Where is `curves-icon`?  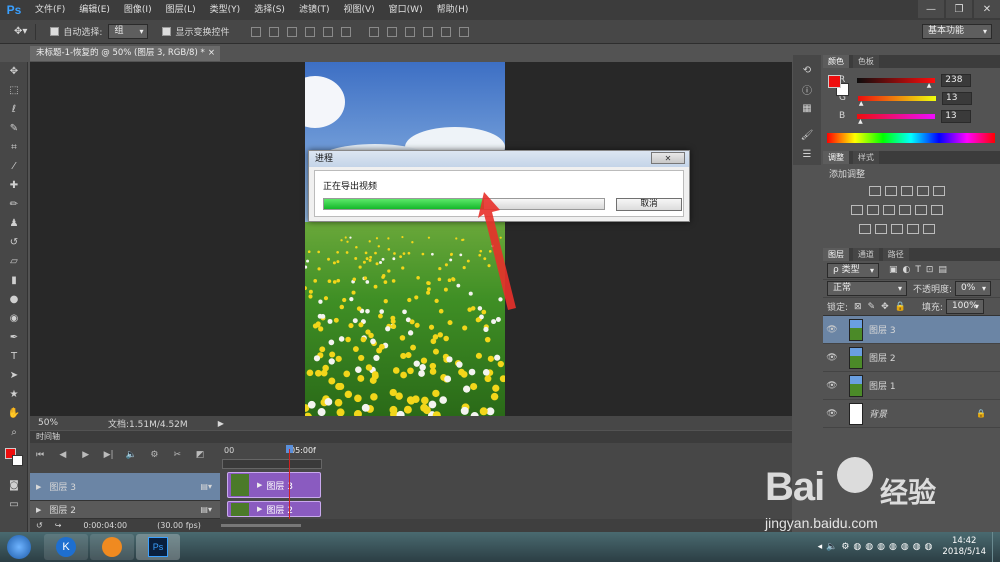
curves-icon is located at coordinates (907, 191).